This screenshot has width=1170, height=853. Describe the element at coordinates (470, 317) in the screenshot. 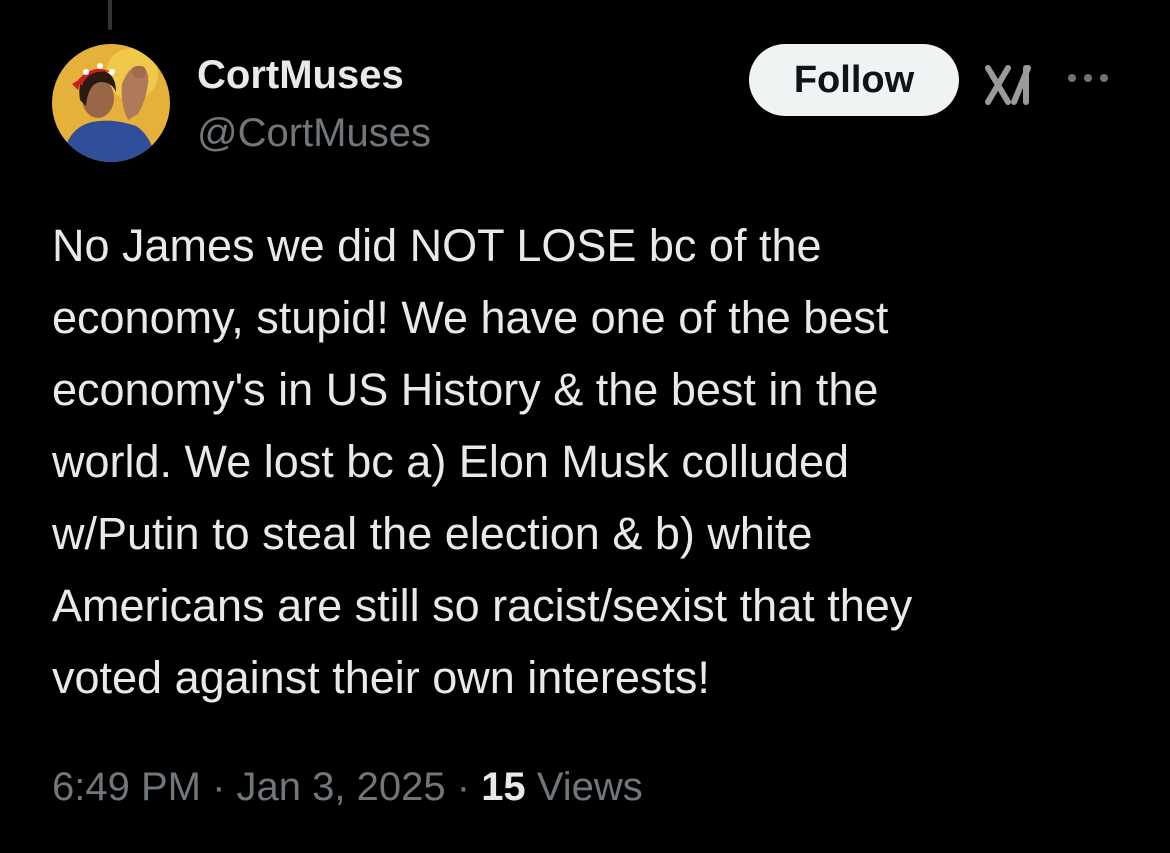

I see `tweet-text-line: economy, stupid! We have one of the best` at that location.